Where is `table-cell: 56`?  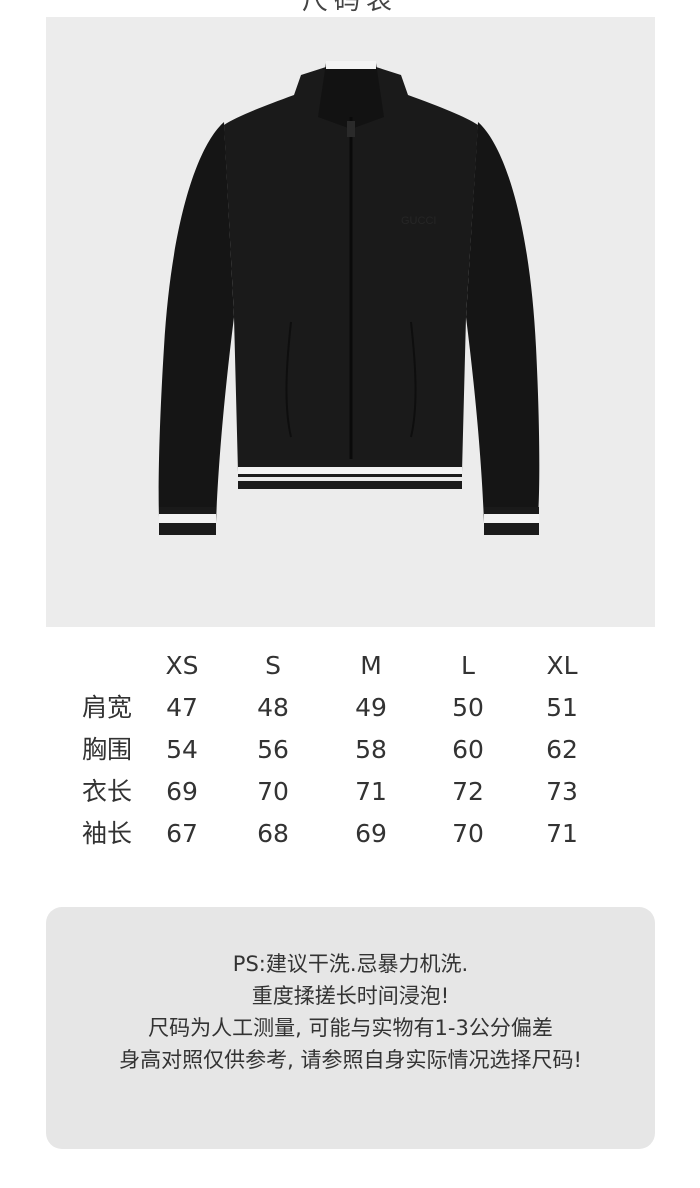
table-cell: 56 is located at coordinates (273, 749).